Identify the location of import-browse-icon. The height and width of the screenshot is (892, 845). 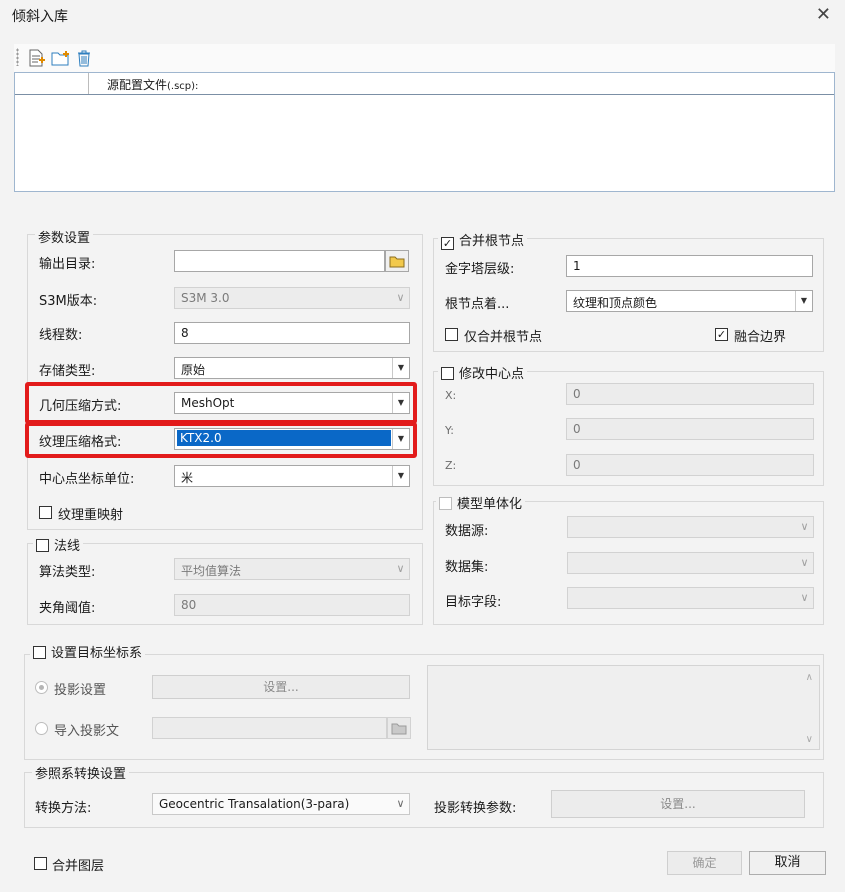
(399, 728).